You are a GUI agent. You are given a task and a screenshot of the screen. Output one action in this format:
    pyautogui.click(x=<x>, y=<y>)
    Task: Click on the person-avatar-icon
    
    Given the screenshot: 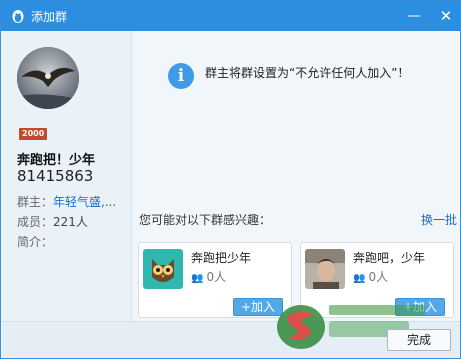 What is the action you would take?
    pyautogui.click(x=325, y=269)
    